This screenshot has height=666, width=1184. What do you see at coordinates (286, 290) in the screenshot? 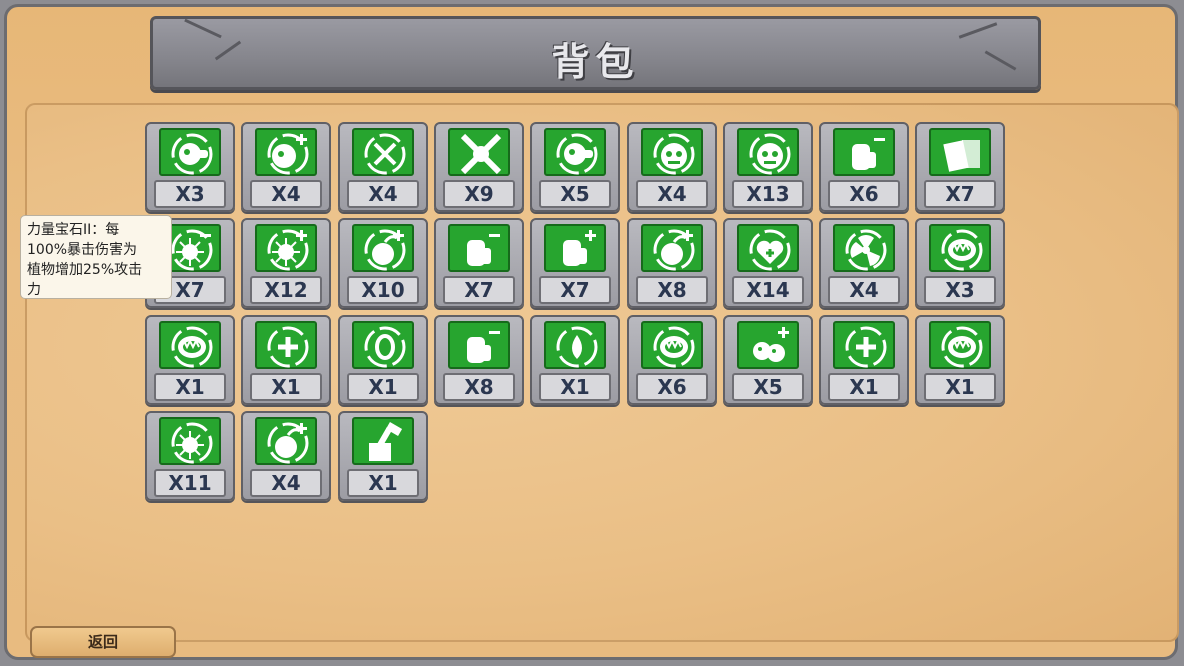
I see `item-count: X12` at bounding box center [286, 290].